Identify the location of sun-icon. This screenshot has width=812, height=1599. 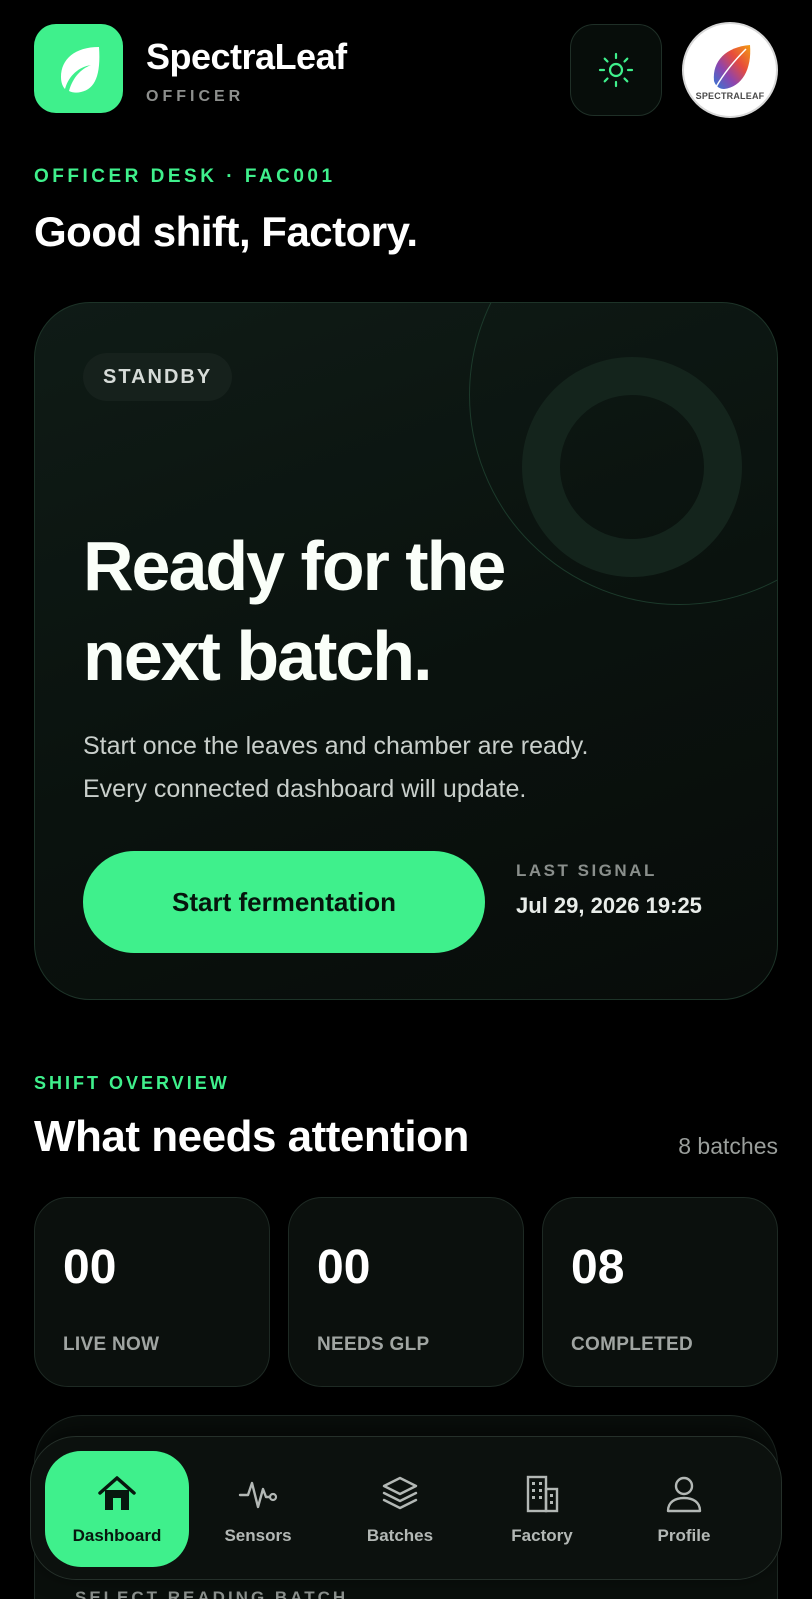
(616, 70).